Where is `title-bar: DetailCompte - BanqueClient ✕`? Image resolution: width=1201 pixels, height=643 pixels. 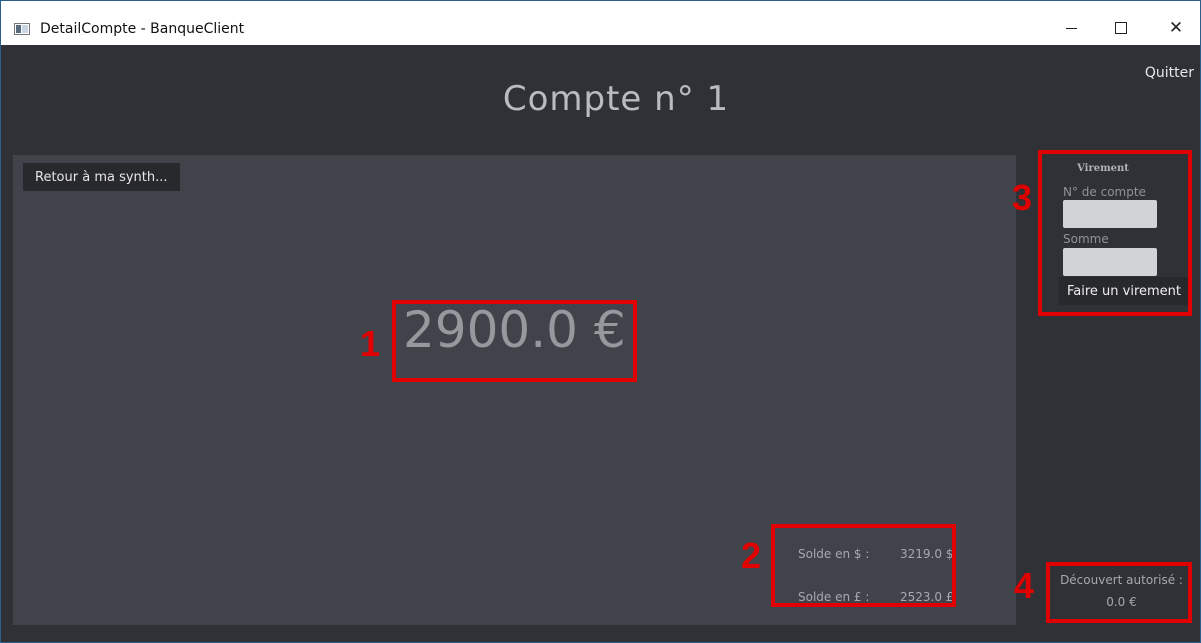
title-bar: DetailCompte - BanqueClient ✕ is located at coordinates (600, 23).